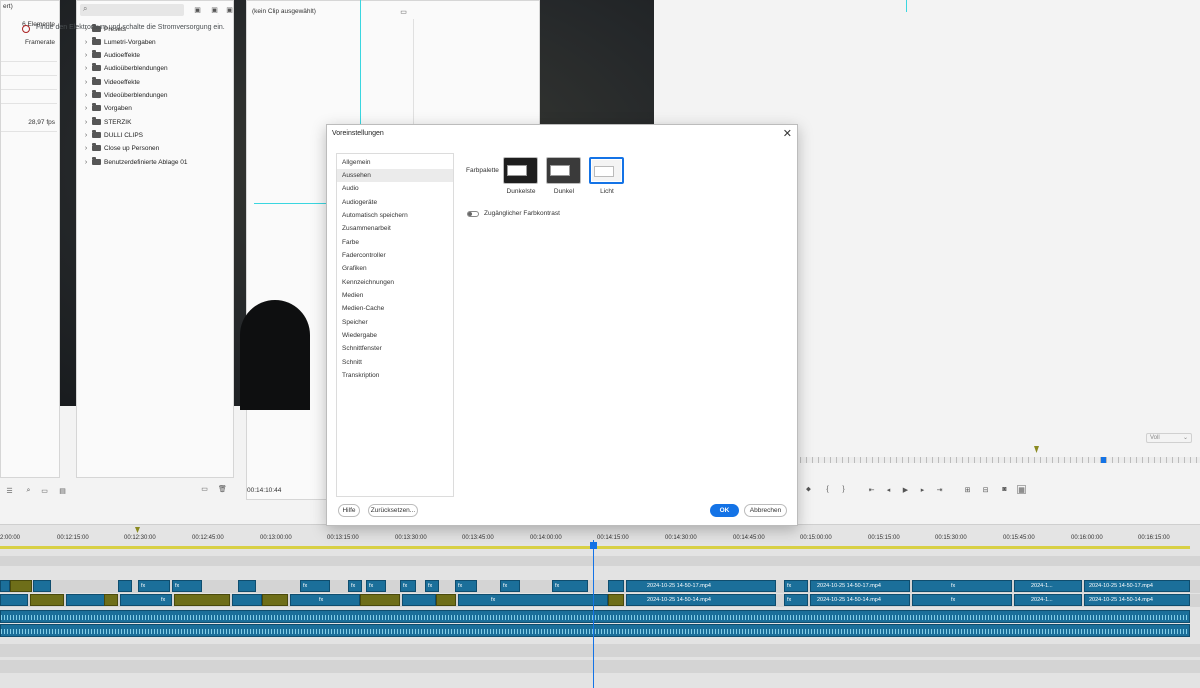 The width and height of the screenshot is (1200, 688). I want to click on effects-folder: › Close up Personen, so click(121, 148).